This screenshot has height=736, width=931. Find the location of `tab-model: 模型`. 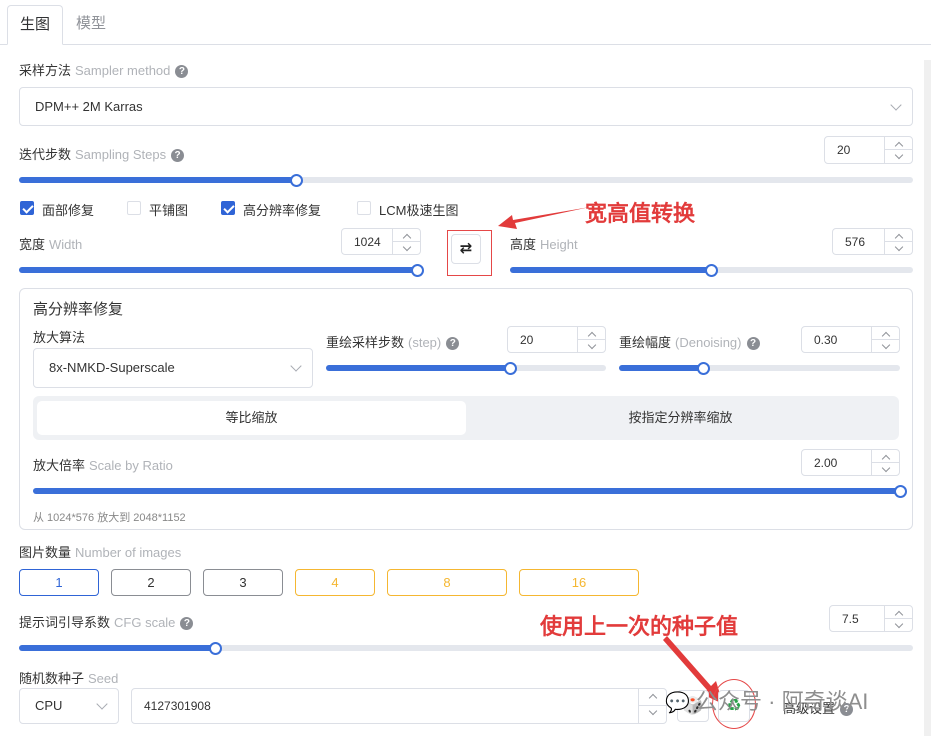

tab-model: 模型 is located at coordinates (91, 25).